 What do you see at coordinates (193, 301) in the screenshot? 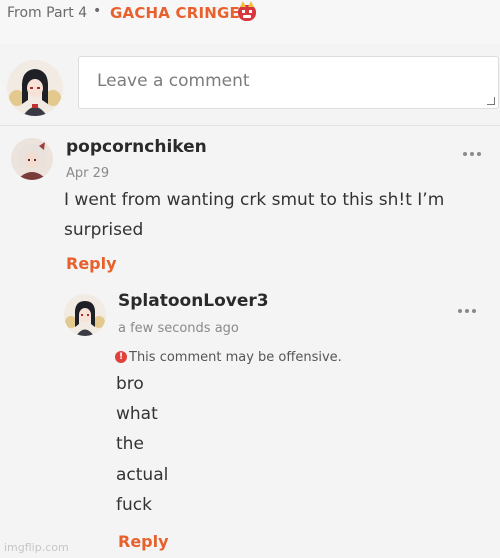
I see `replier-username: SplatoonLover3` at bounding box center [193, 301].